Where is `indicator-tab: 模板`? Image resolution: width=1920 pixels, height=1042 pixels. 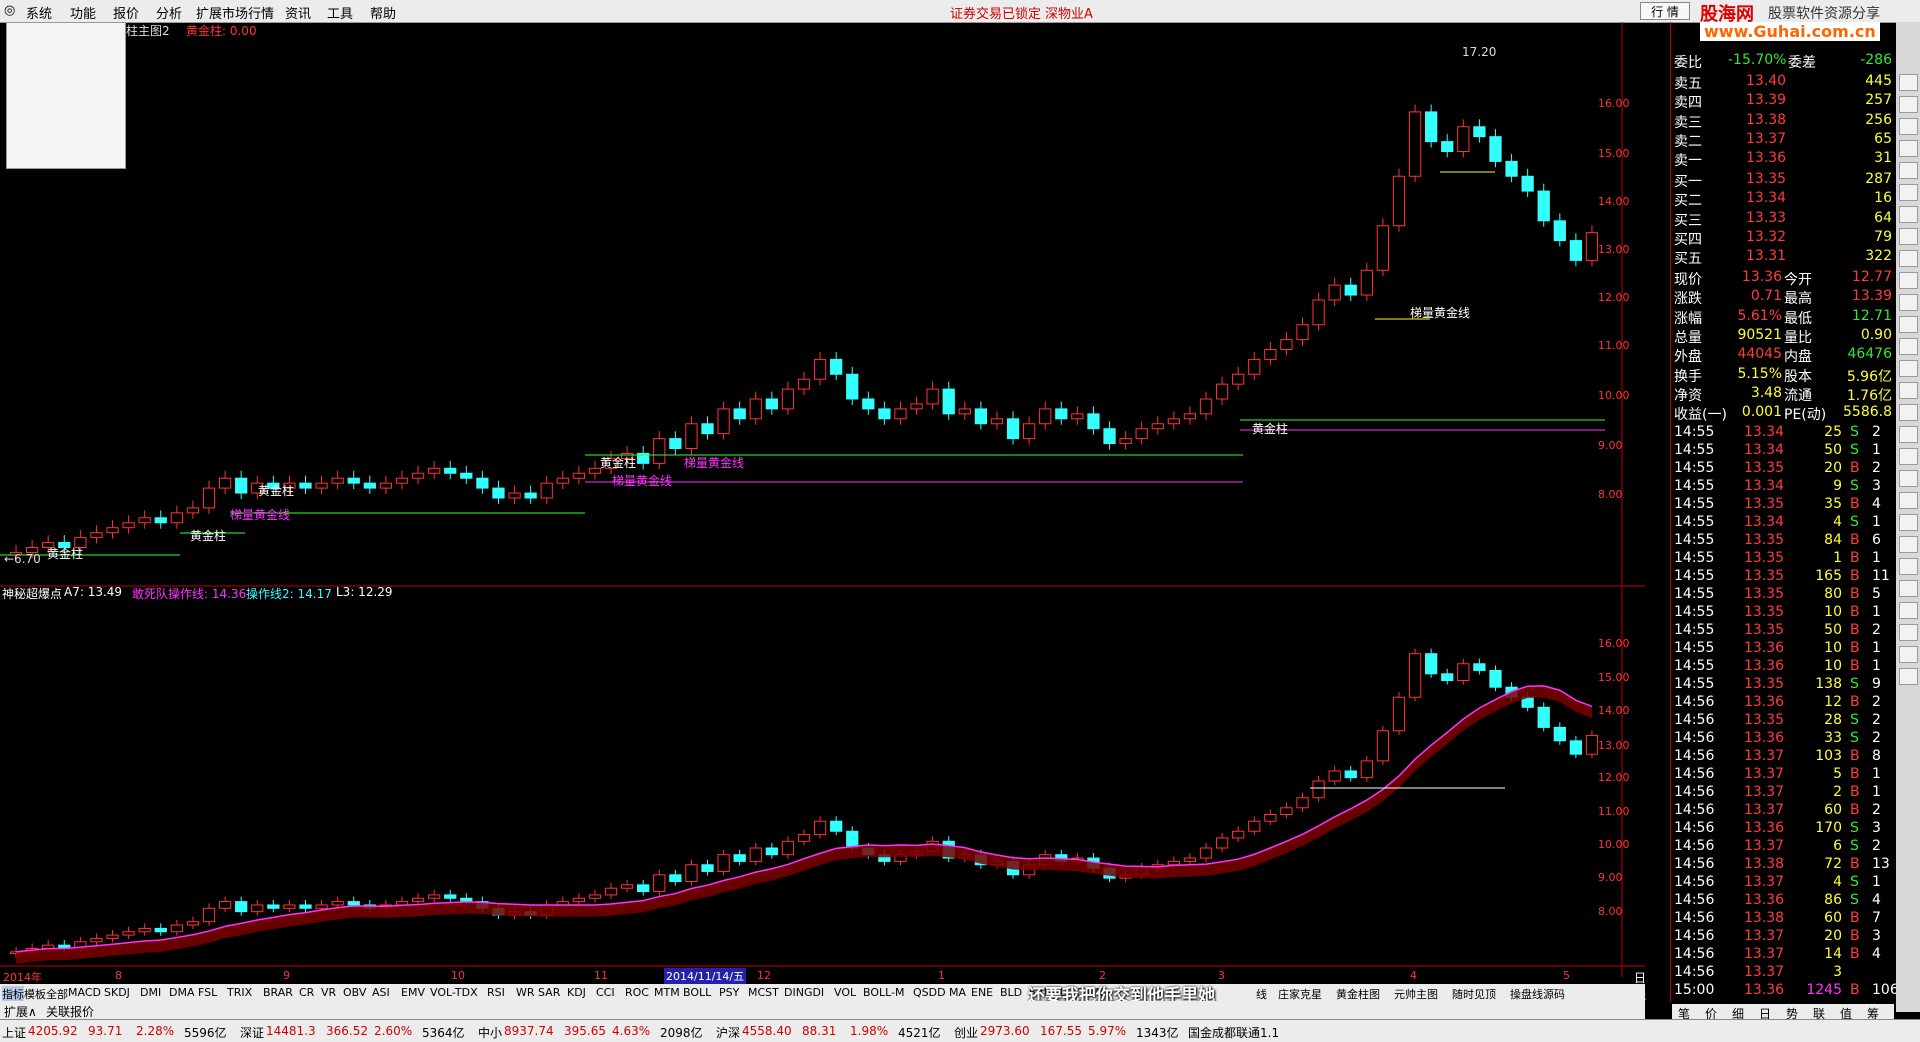 indicator-tab: 模板 is located at coordinates (35, 994).